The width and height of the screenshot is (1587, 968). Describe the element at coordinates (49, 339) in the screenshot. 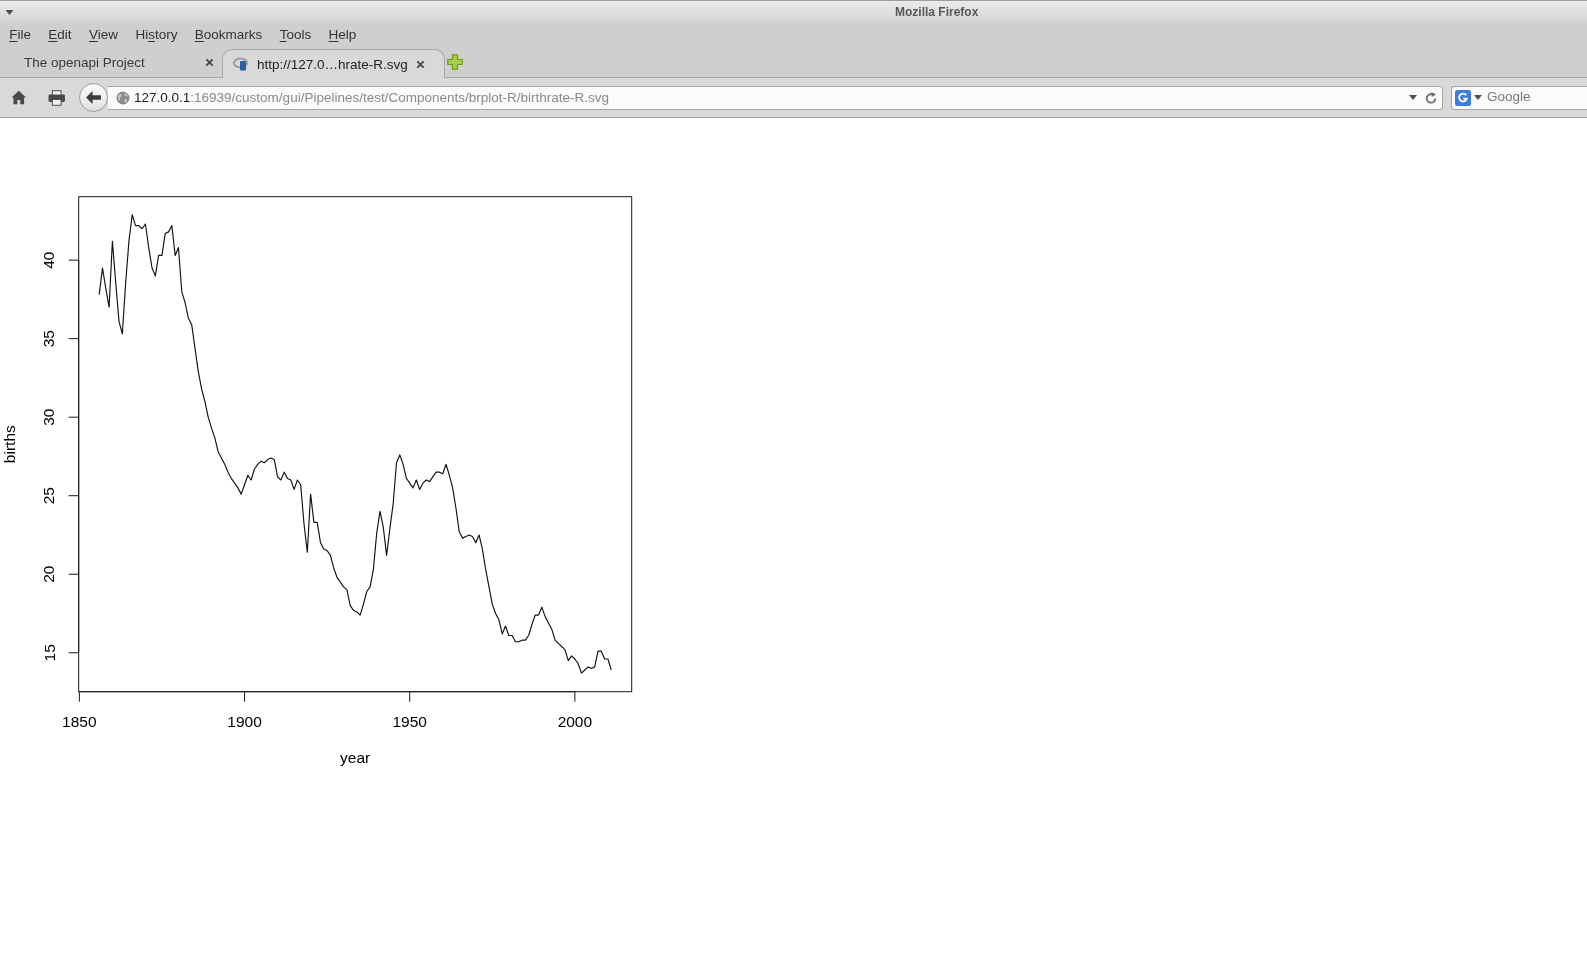

I see `y-tick-label: 35` at that location.